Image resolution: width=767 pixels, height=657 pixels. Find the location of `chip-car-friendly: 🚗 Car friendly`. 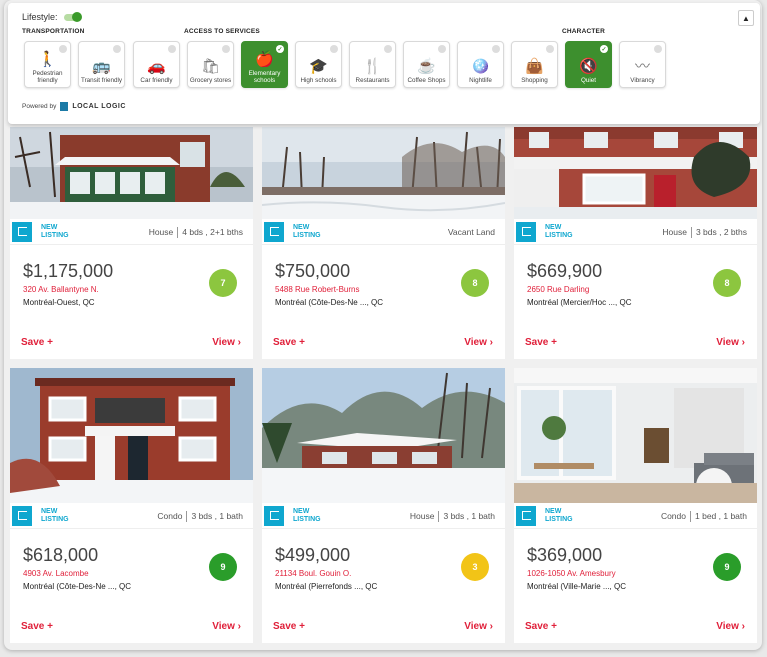

chip-car-friendly: 🚗 Car friendly is located at coordinates (156, 64).